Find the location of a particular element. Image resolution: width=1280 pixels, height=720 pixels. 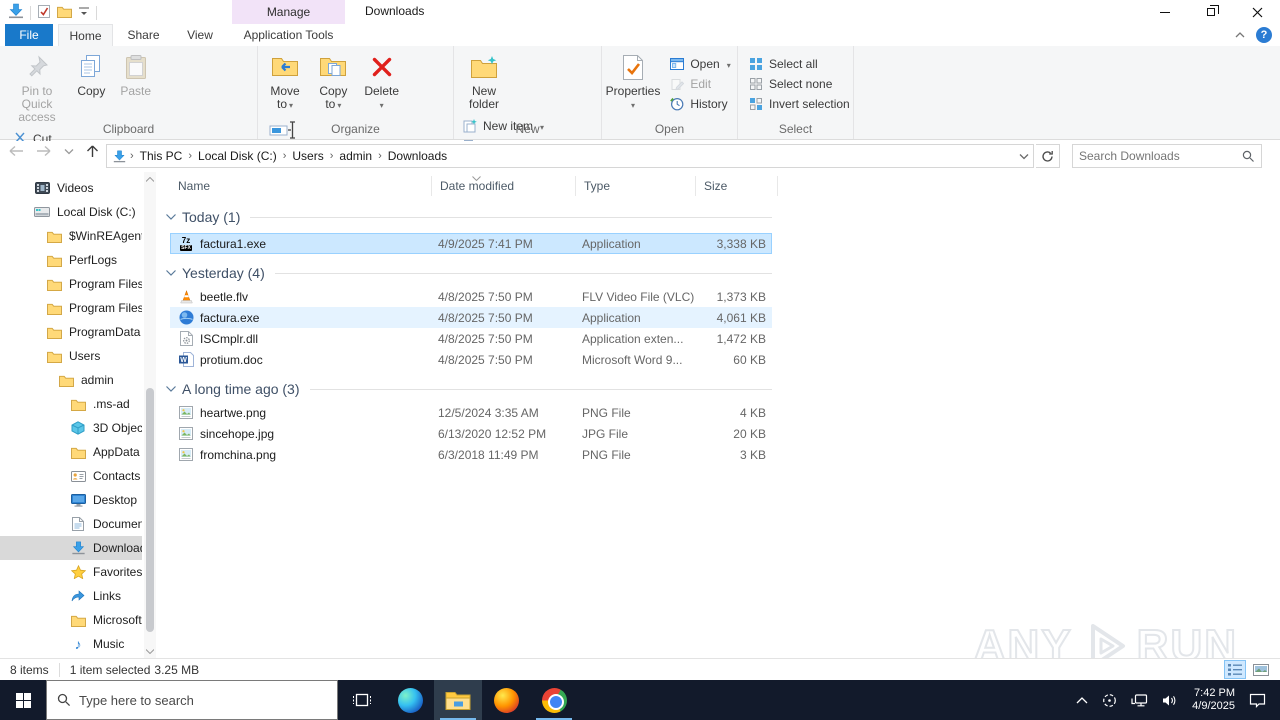

help-icon is located at coordinates (1264, 35).